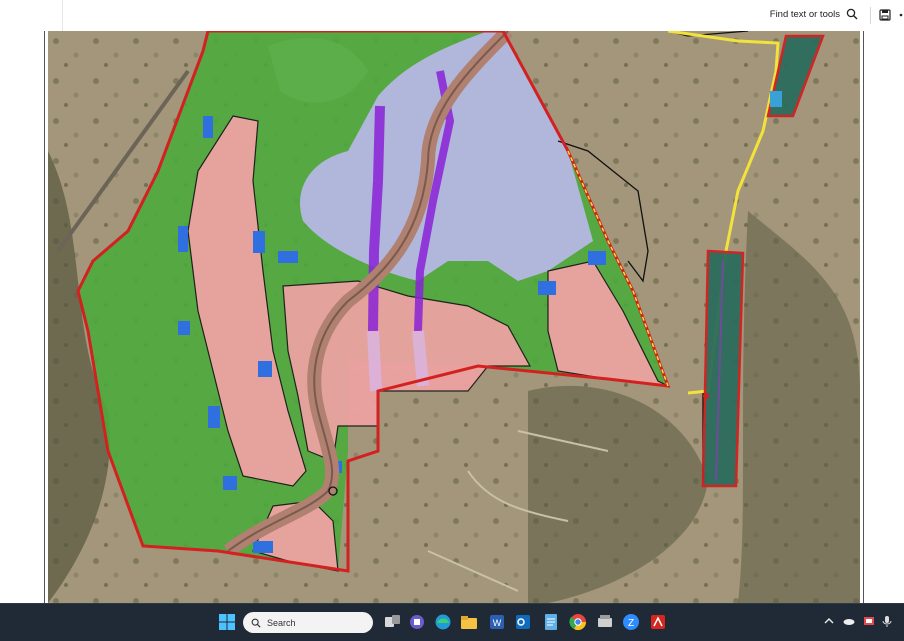 This screenshot has width=904, height=641. I want to click on notepad-icon, so click(551, 622).